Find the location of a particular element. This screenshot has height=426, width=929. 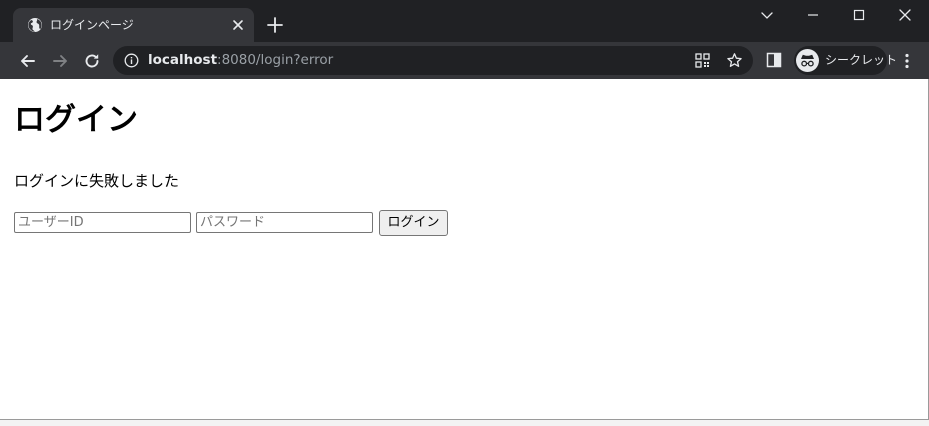

forward-arrow-icon is located at coordinates (60, 61).